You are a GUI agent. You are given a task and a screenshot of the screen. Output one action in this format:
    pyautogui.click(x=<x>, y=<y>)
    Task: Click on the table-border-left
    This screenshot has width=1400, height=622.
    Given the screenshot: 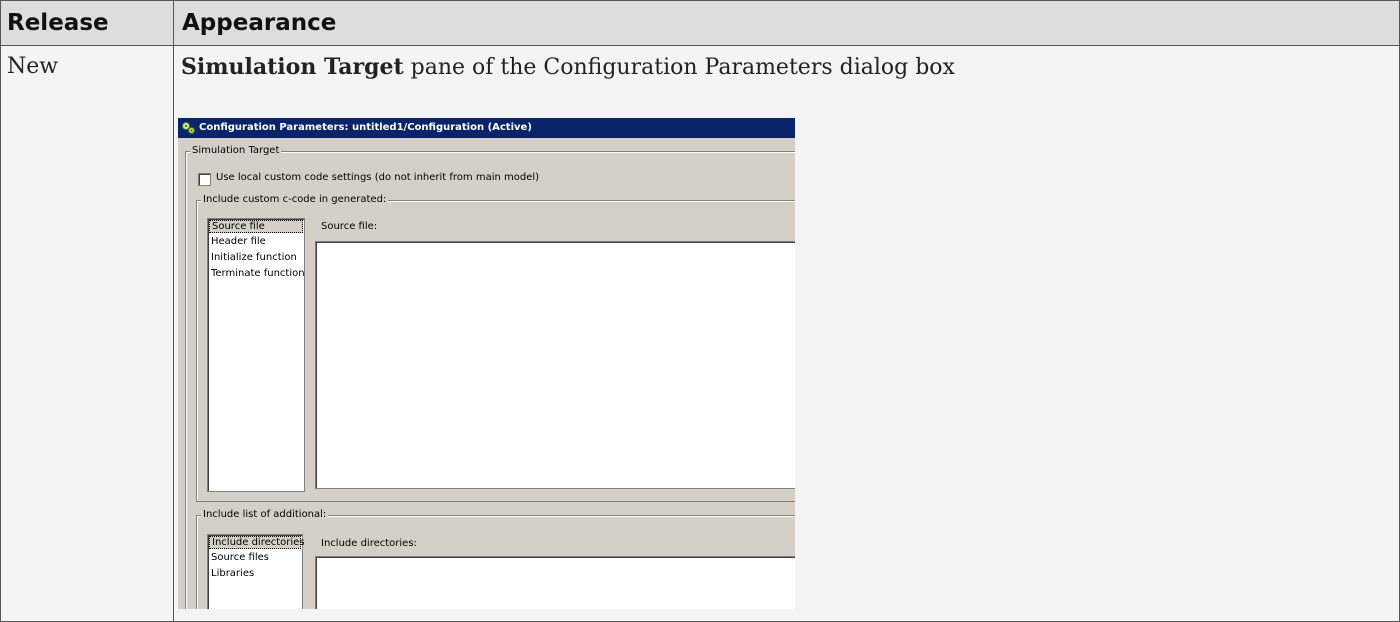 What is the action you would take?
    pyautogui.click(x=0, y=311)
    